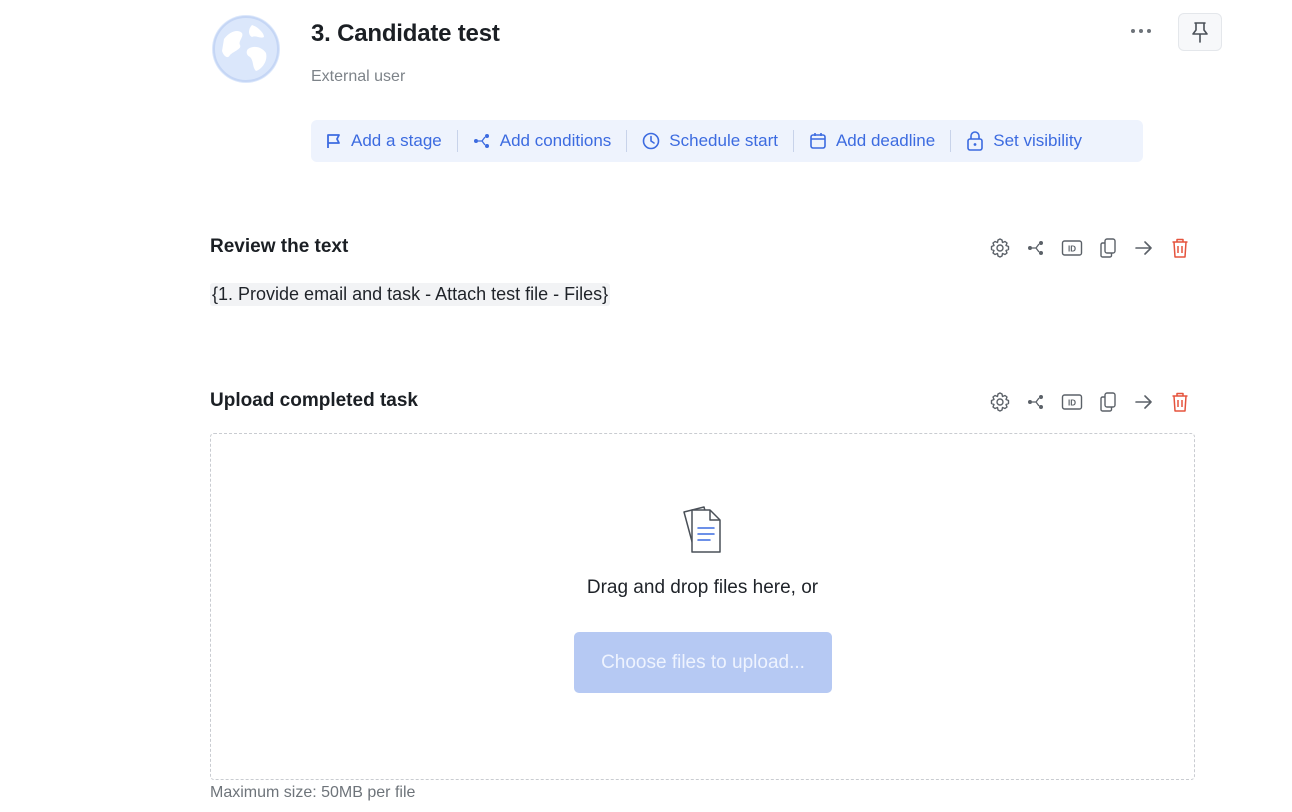  What do you see at coordinates (885, 140) in the screenshot?
I see `add-deadline-label: Add deadline` at bounding box center [885, 140].